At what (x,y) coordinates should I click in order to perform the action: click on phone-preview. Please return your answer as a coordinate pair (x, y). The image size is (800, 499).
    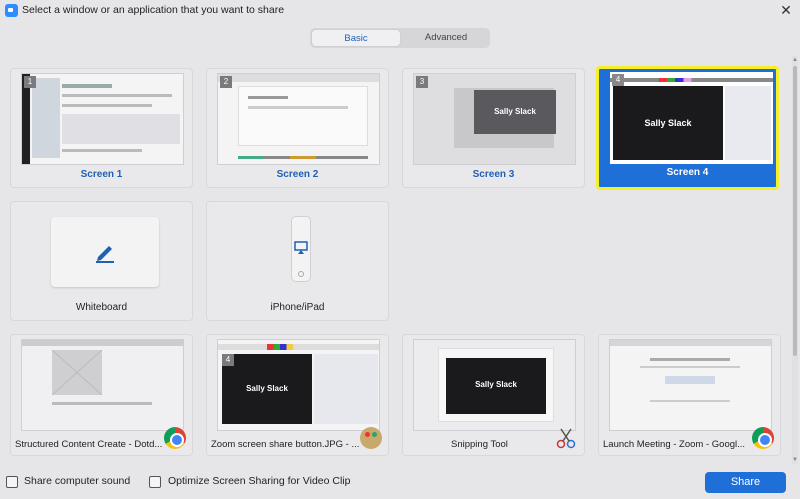
    Looking at the image, I should click on (301, 249).